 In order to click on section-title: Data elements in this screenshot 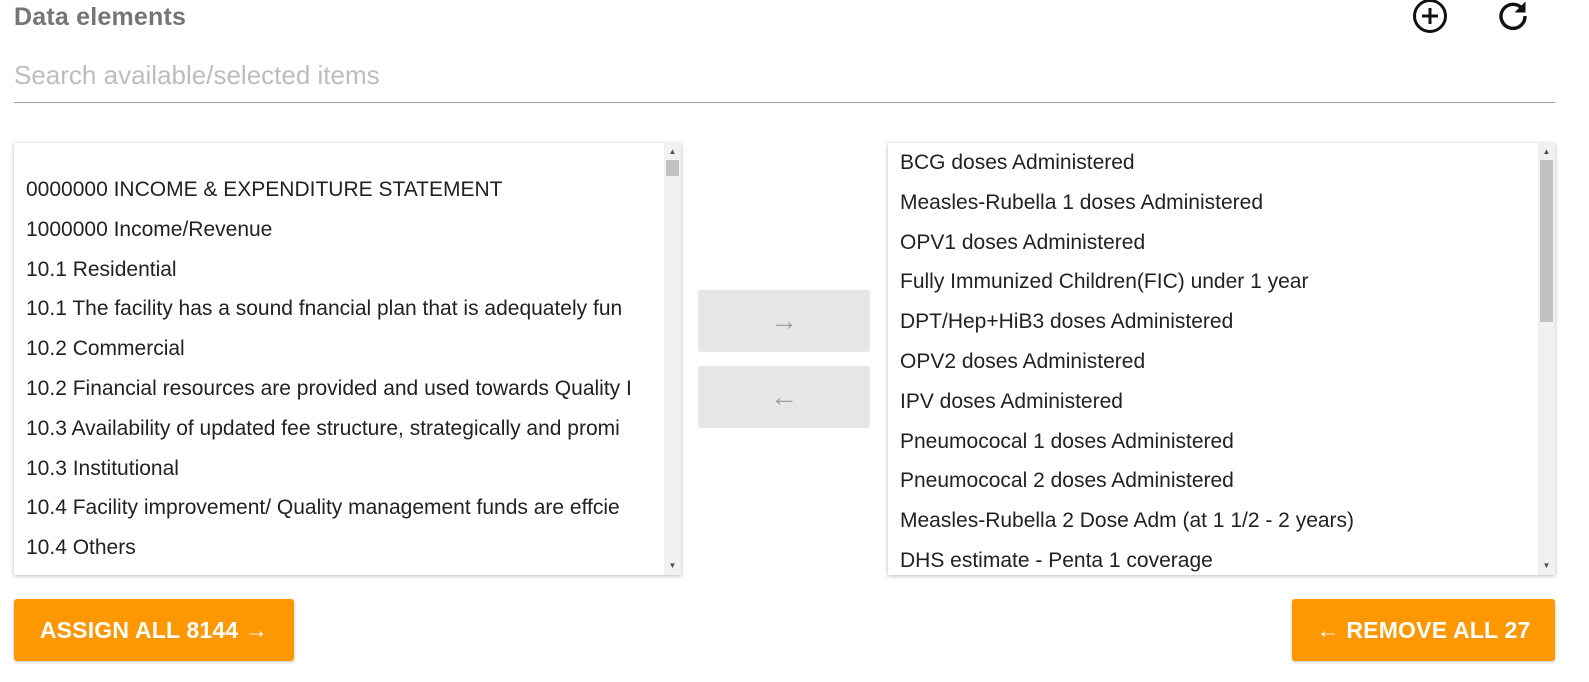, I will do `click(100, 17)`.